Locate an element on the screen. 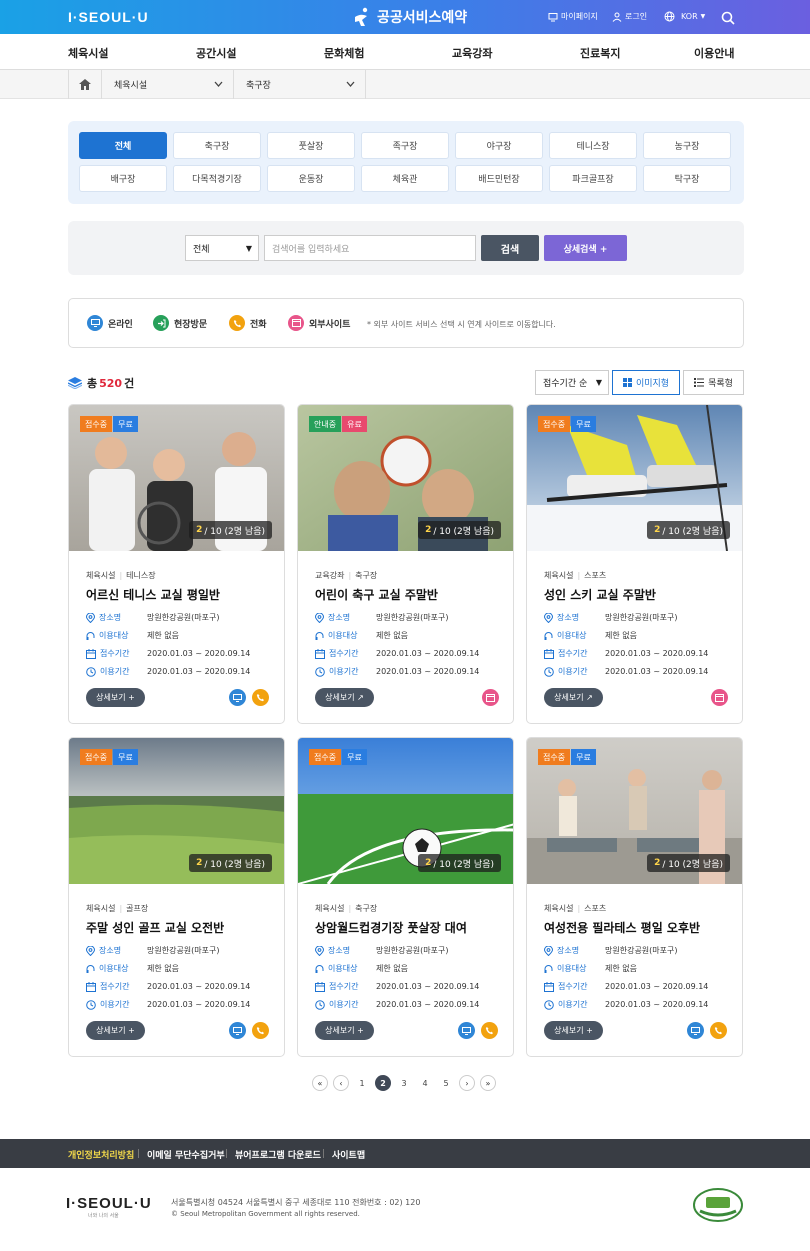 The width and height of the screenshot is (810, 1251). nav-guide: 이용안내 is located at coordinates (714, 53).